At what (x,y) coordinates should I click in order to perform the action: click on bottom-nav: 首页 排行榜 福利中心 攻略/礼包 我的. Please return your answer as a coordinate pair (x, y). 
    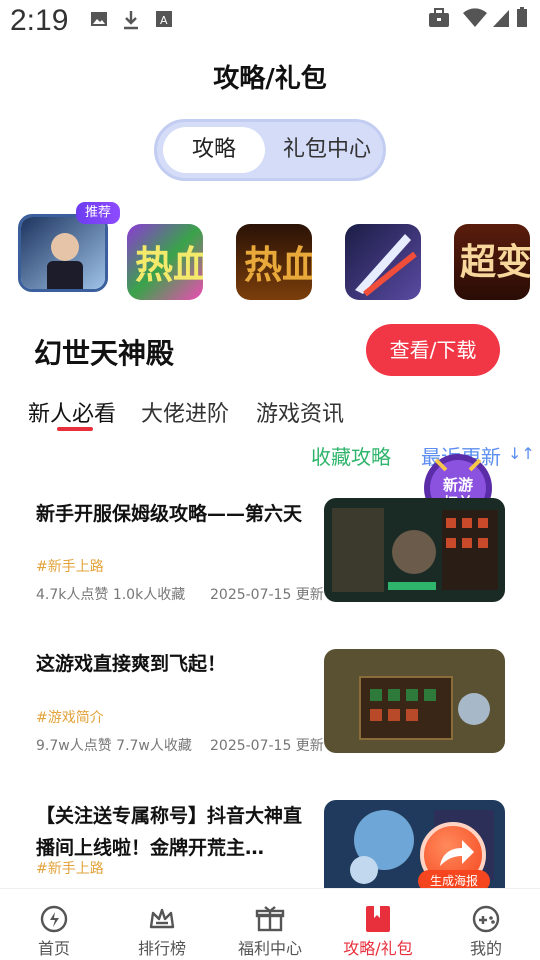
    Looking at the image, I should click on (270, 924).